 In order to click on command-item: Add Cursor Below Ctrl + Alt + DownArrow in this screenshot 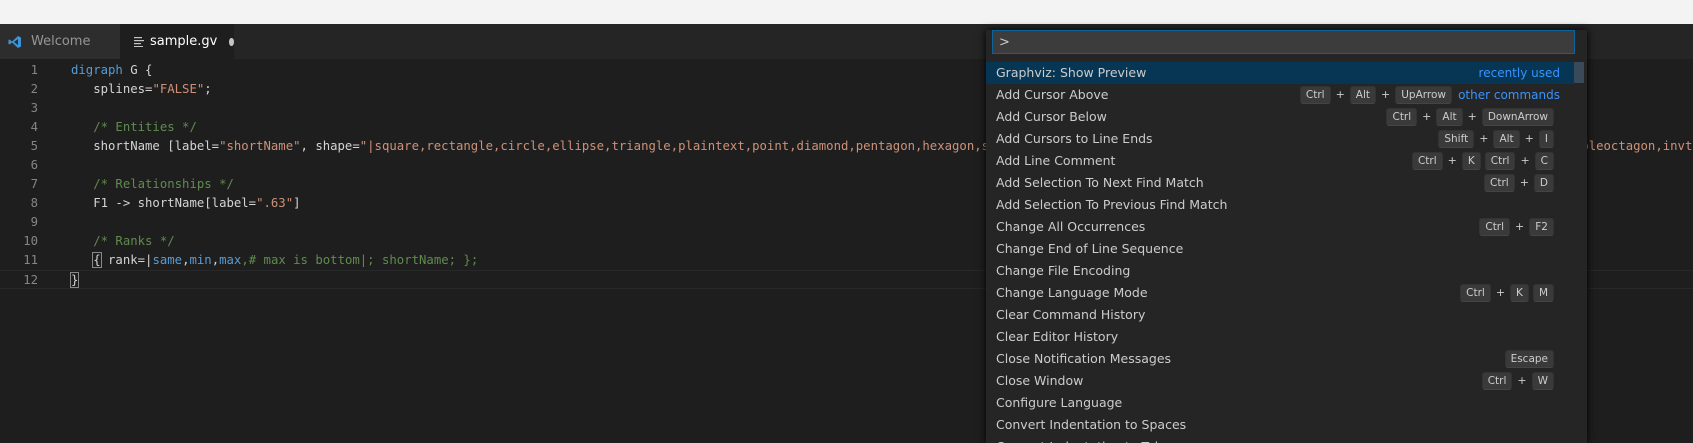, I will do `click(1280, 117)`.